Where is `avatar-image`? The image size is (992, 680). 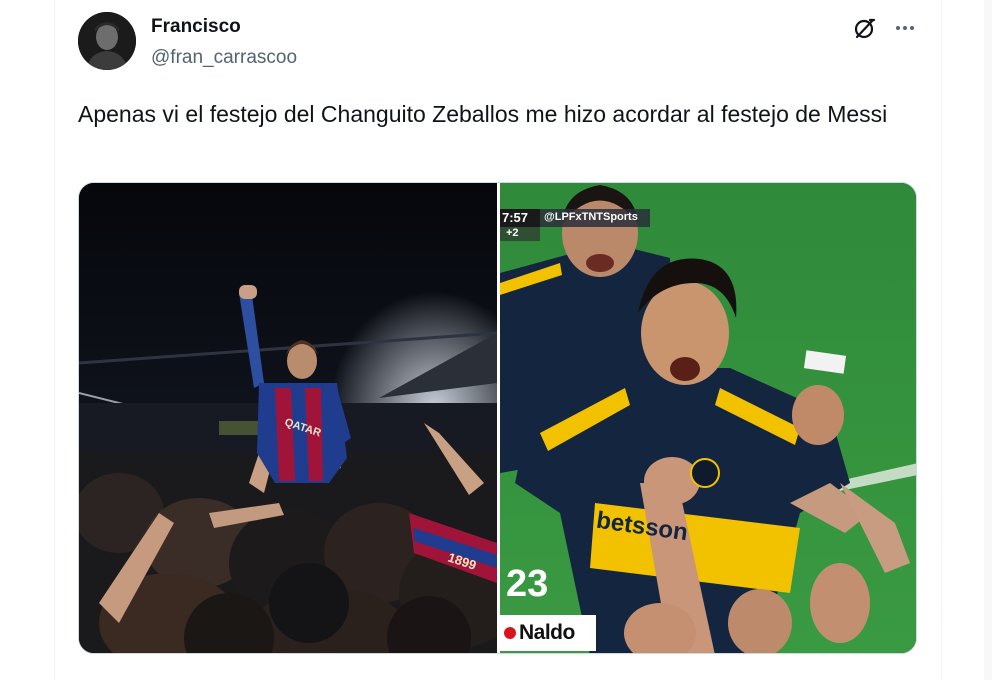
avatar-image is located at coordinates (107, 41).